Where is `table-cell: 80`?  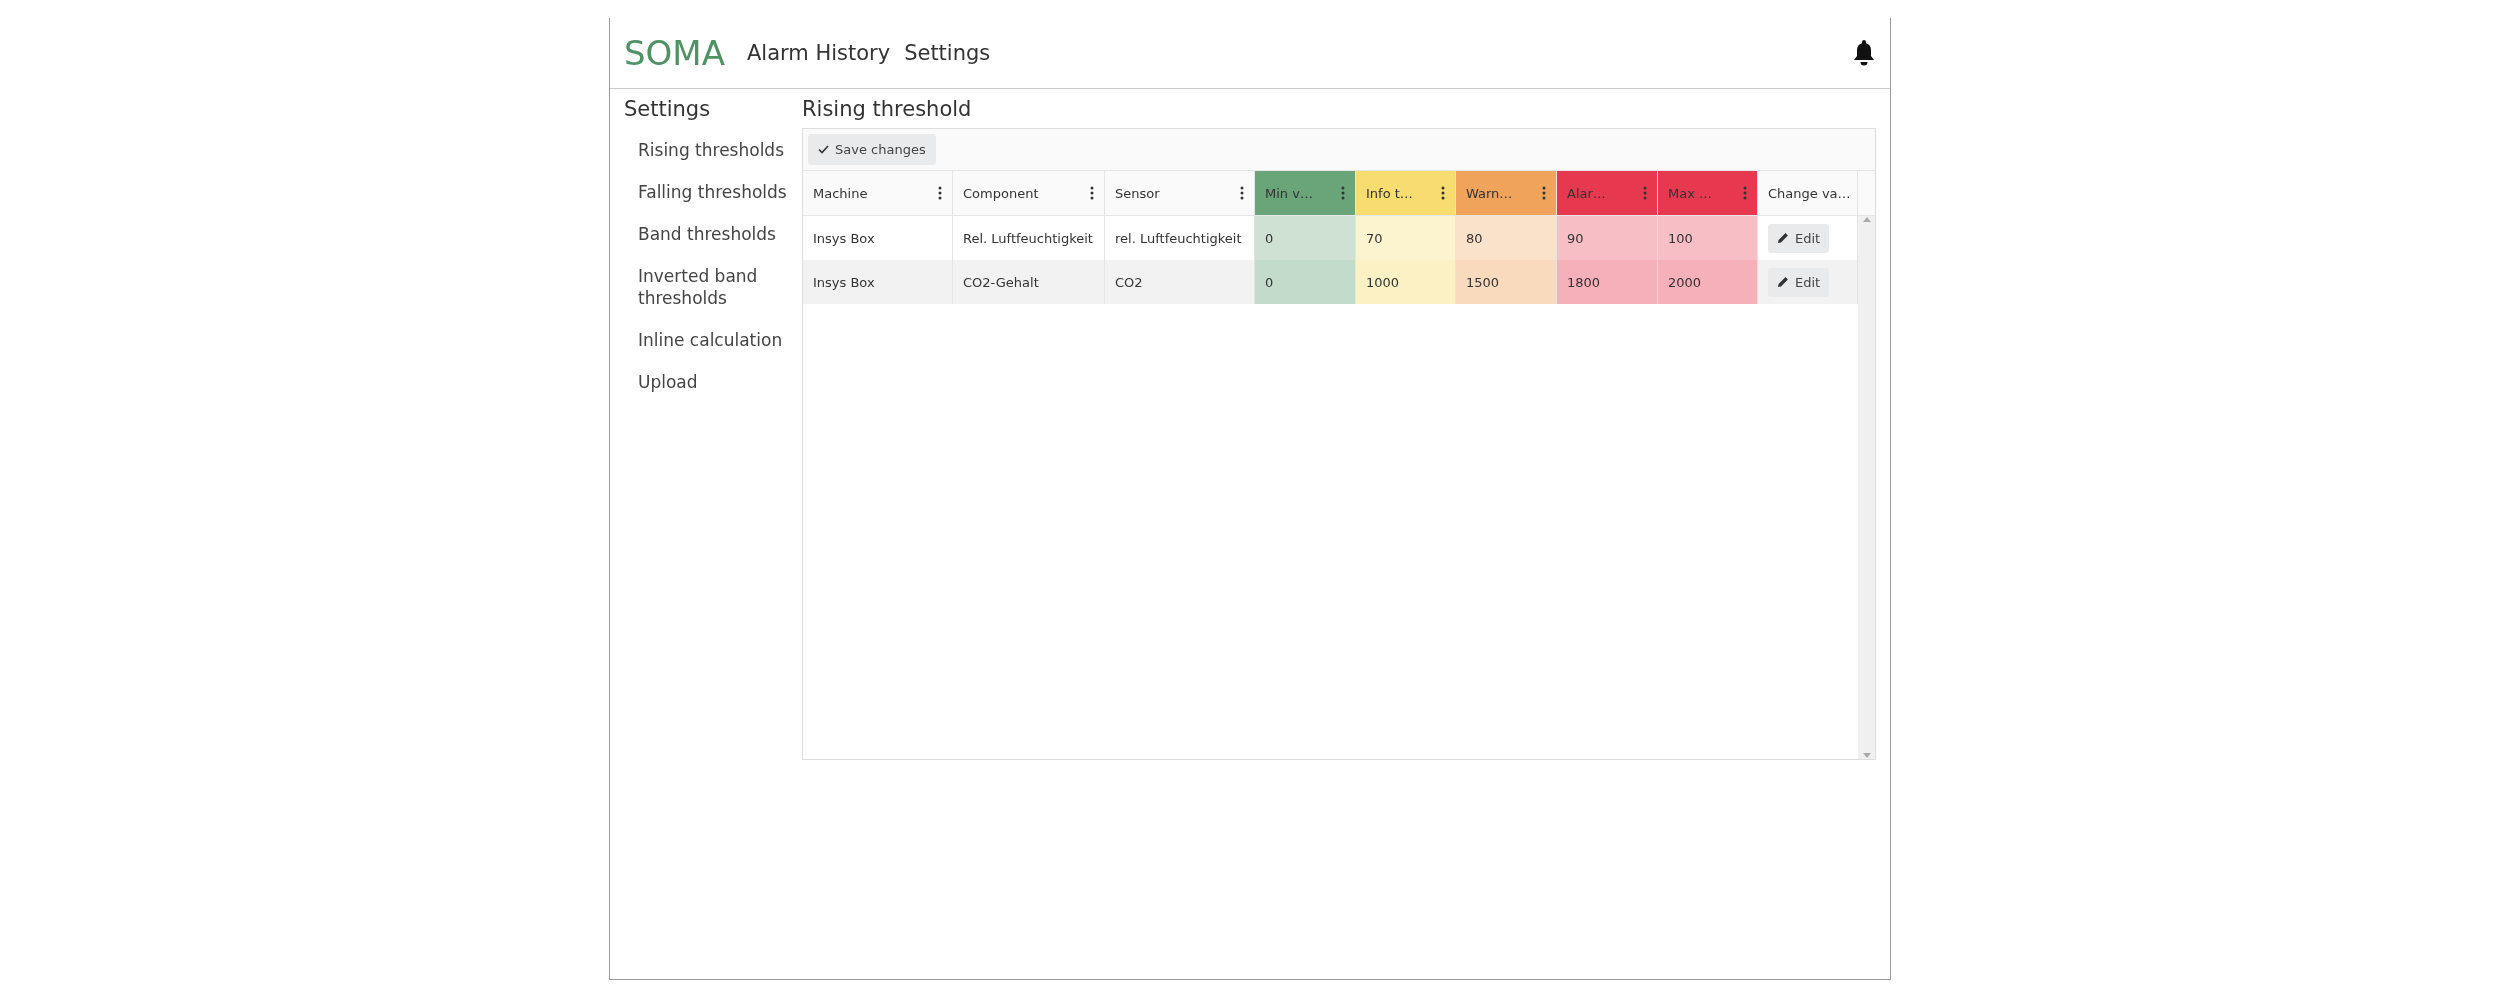
table-cell: 80 is located at coordinates (1506, 238).